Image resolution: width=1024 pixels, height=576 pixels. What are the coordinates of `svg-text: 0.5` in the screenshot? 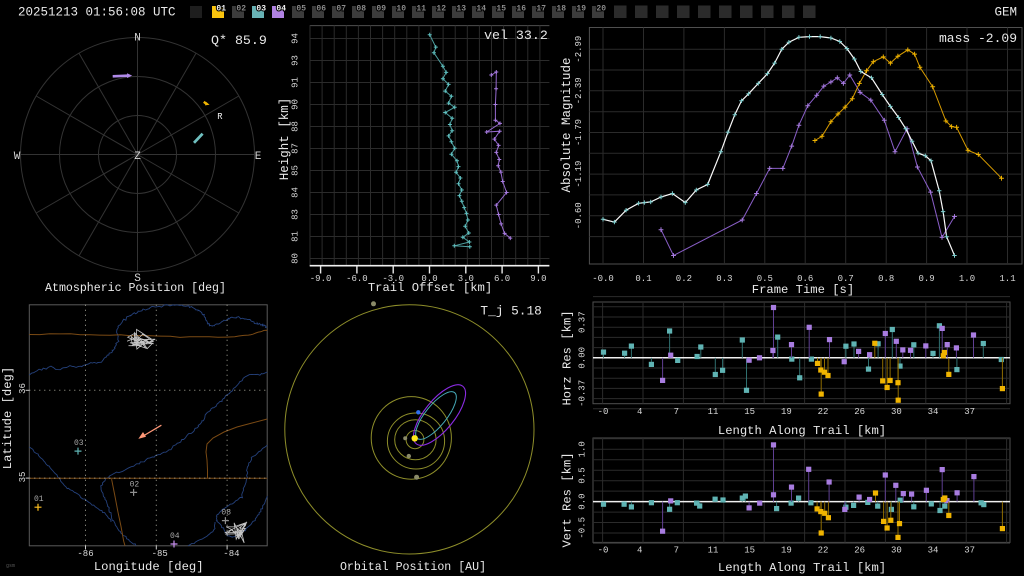 It's located at (583, 475).